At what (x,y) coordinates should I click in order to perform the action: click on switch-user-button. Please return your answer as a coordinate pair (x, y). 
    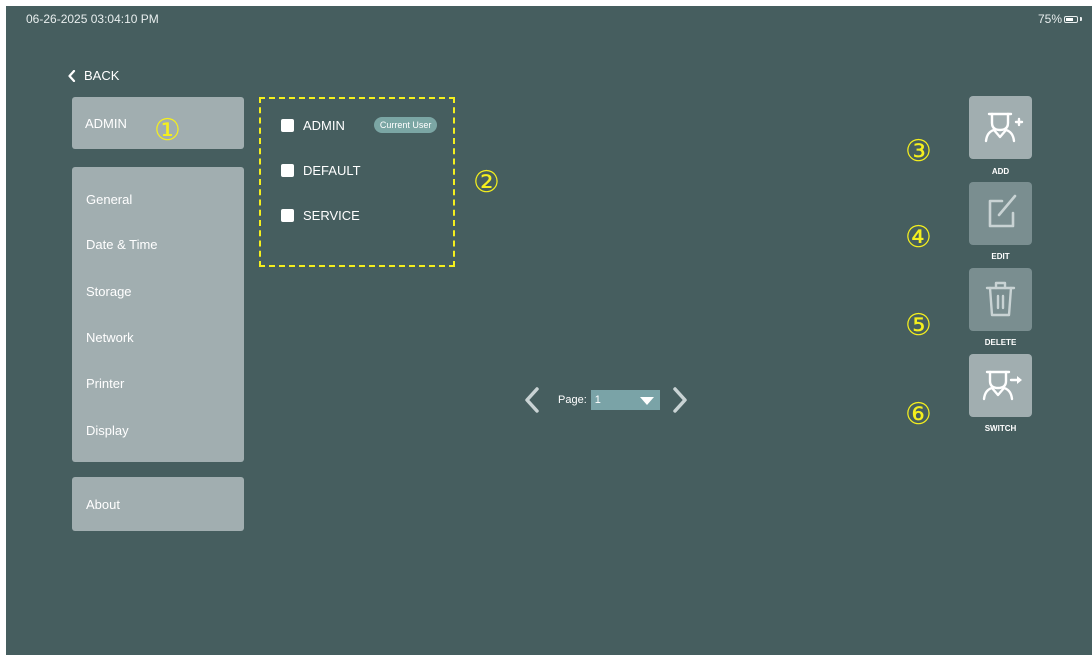
    Looking at the image, I should click on (1000, 385).